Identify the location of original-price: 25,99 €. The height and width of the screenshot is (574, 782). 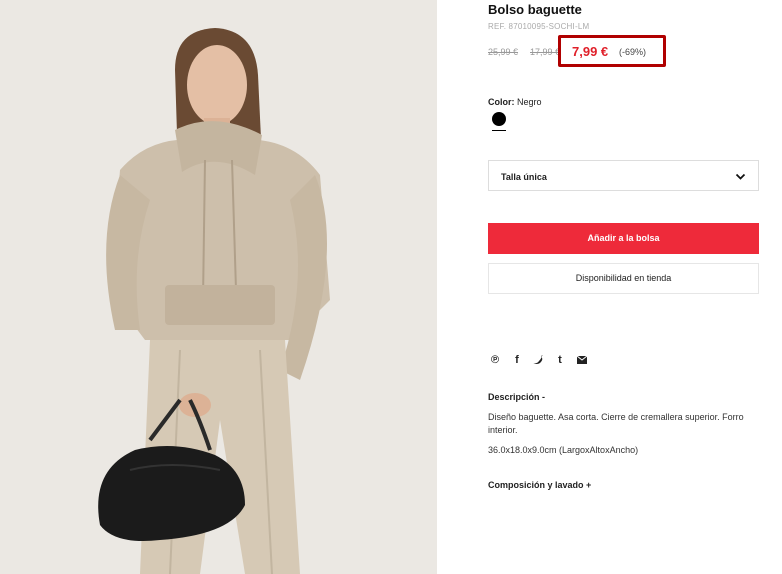
(503, 52).